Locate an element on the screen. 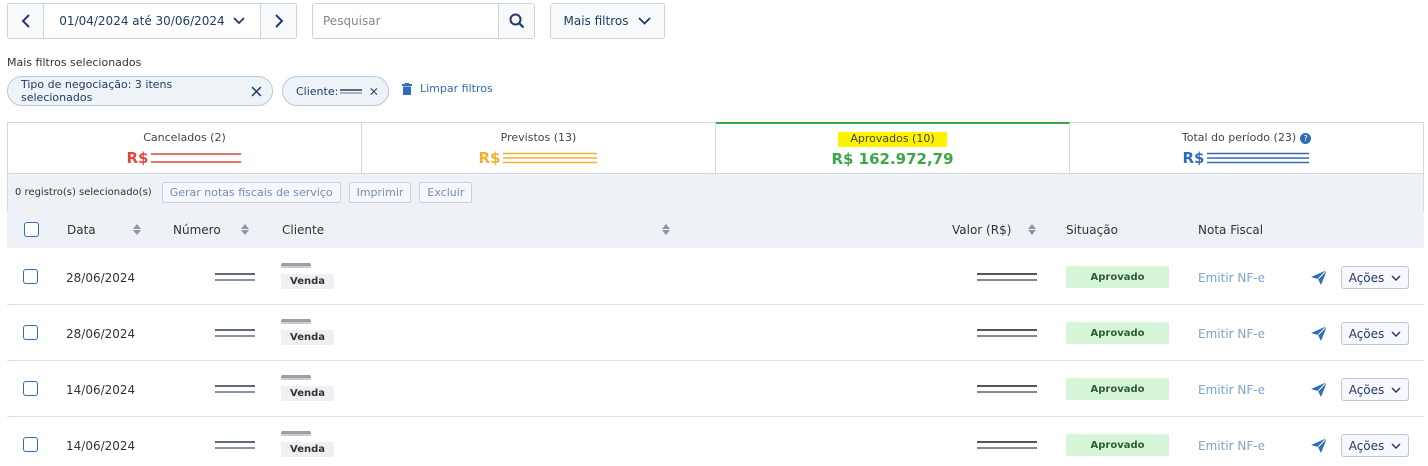  filter-chip-negotiation-type: Tipo de negociação: 3 itens selecionados is located at coordinates (140, 91).